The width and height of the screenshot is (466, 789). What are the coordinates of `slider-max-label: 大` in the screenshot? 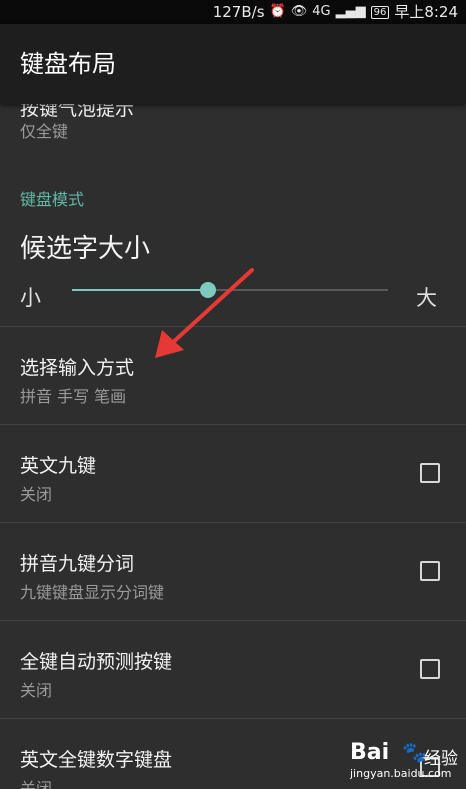 It's located at (426, 298).